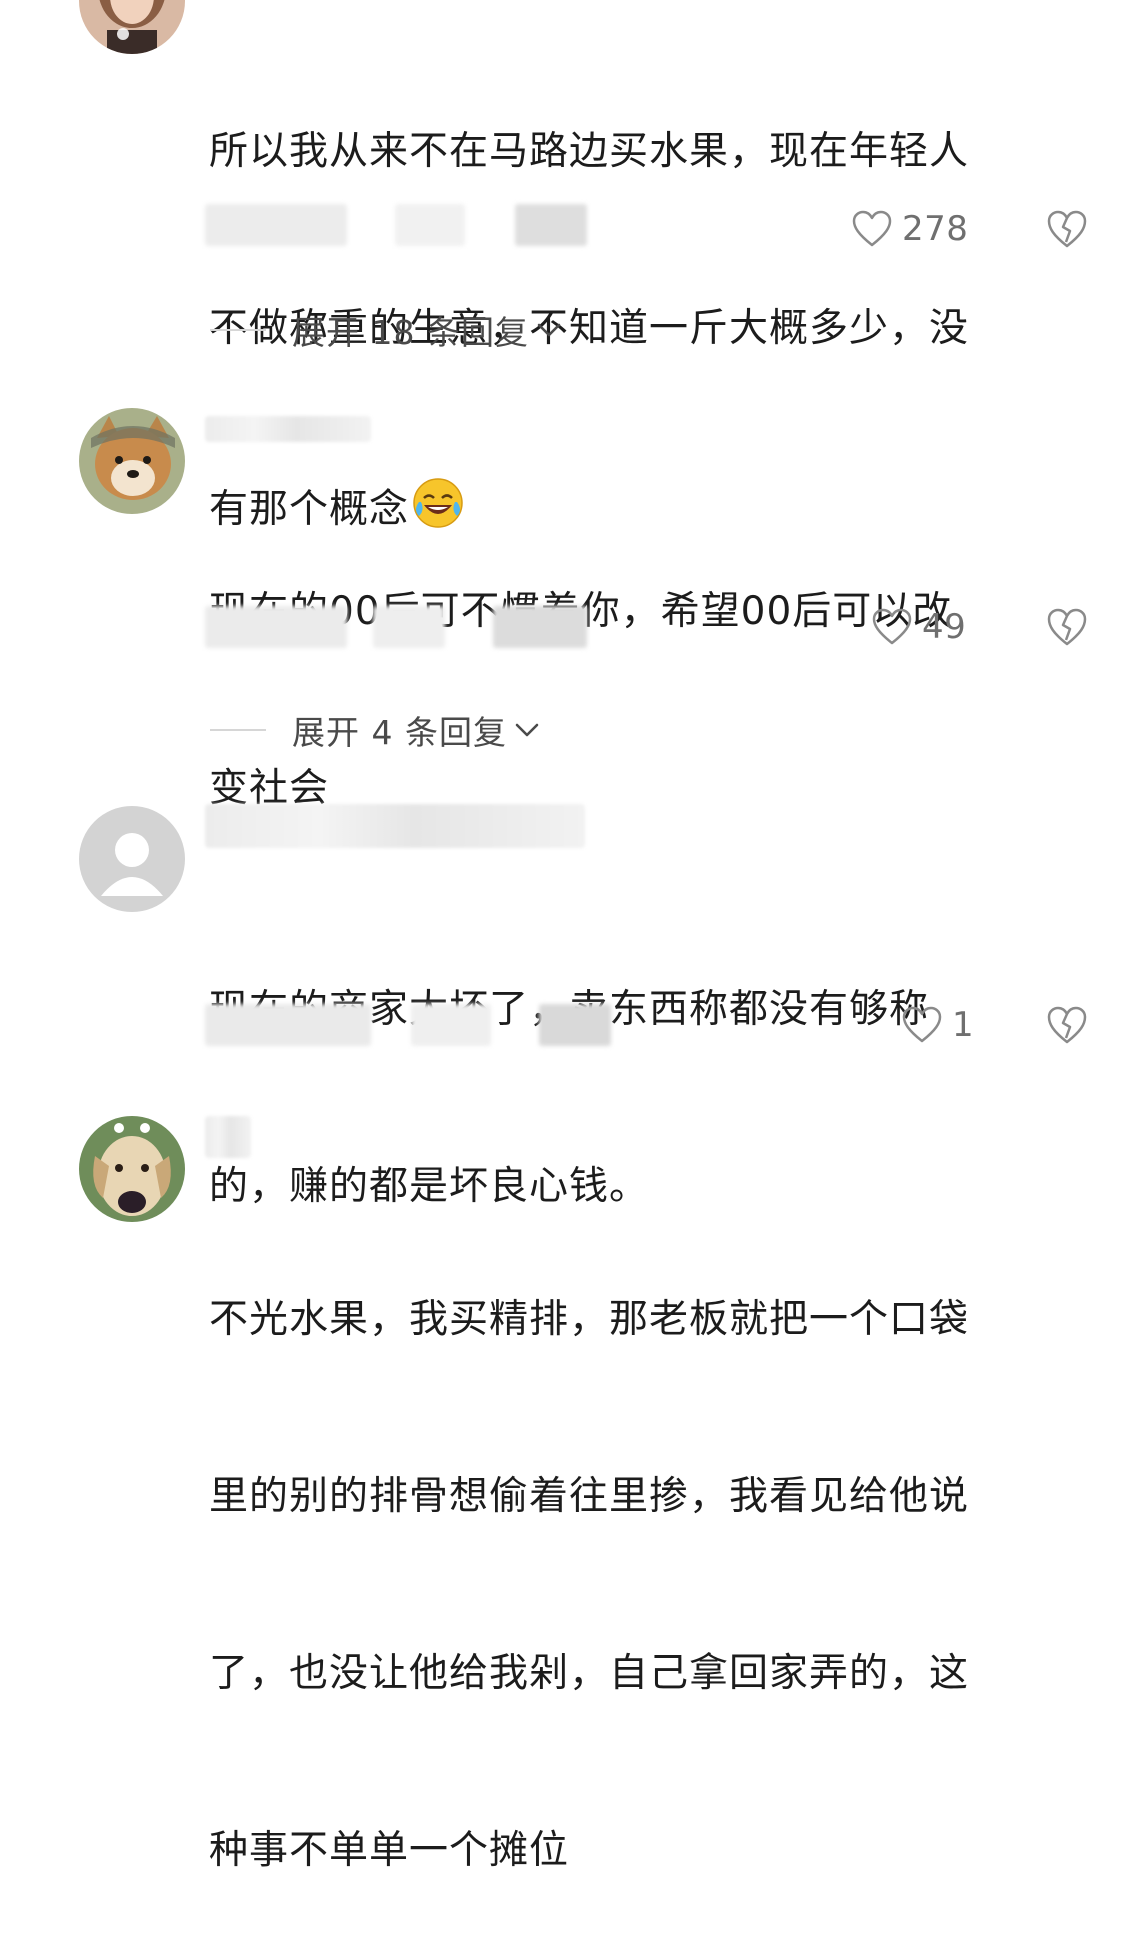 This screenshot has width=1148, height=1939. Describe the element at coordinates (963, 1025) in the screenshot. I see `like-count: 1` at that location.